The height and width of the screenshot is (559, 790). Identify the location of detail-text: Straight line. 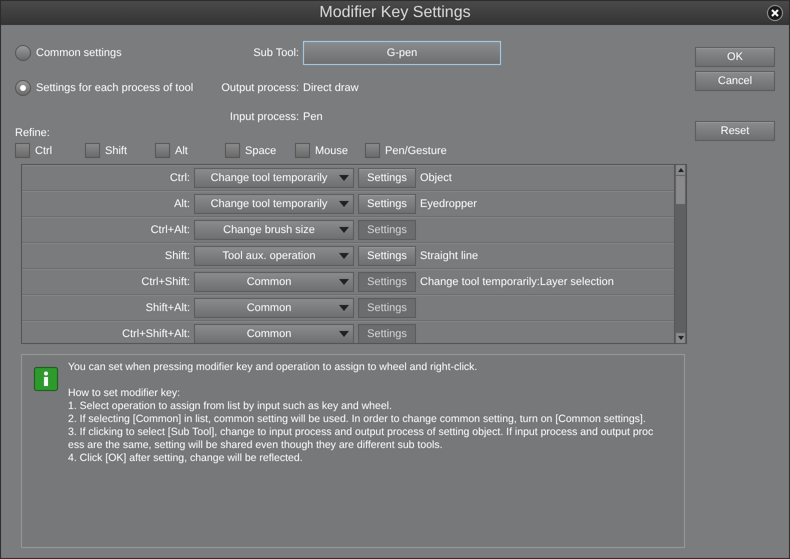
(449, 256).